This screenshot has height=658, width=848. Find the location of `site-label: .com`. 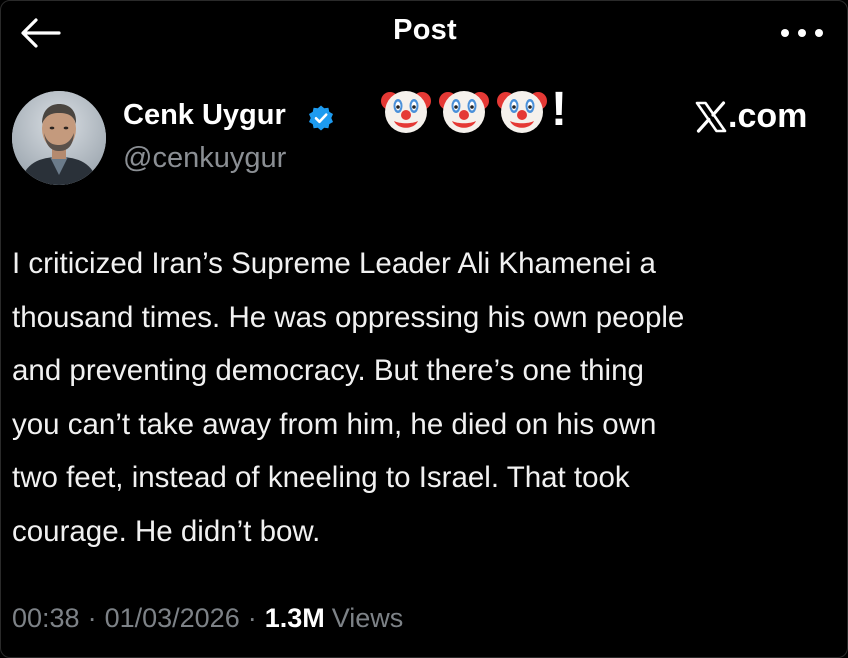

site-label: .com is located at coordinates (751, 116).